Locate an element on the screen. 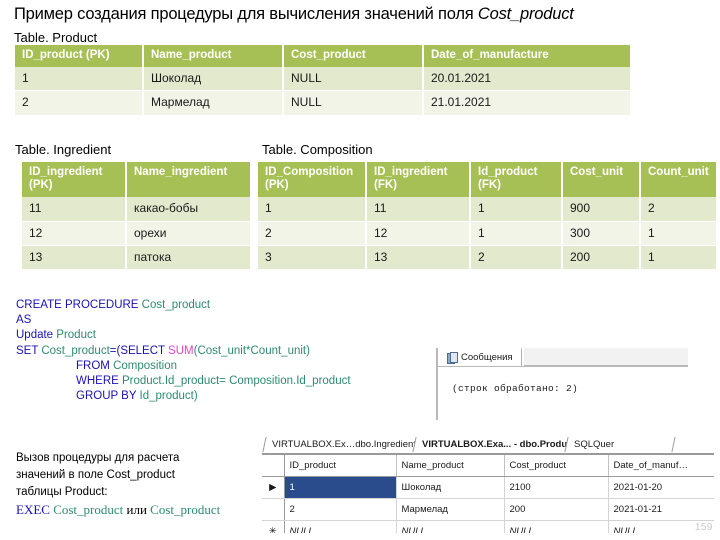 The height and width of the screenshot is (540, 720). note-line: Вызов процедуры для расчета is located at coordinates (98, 458).